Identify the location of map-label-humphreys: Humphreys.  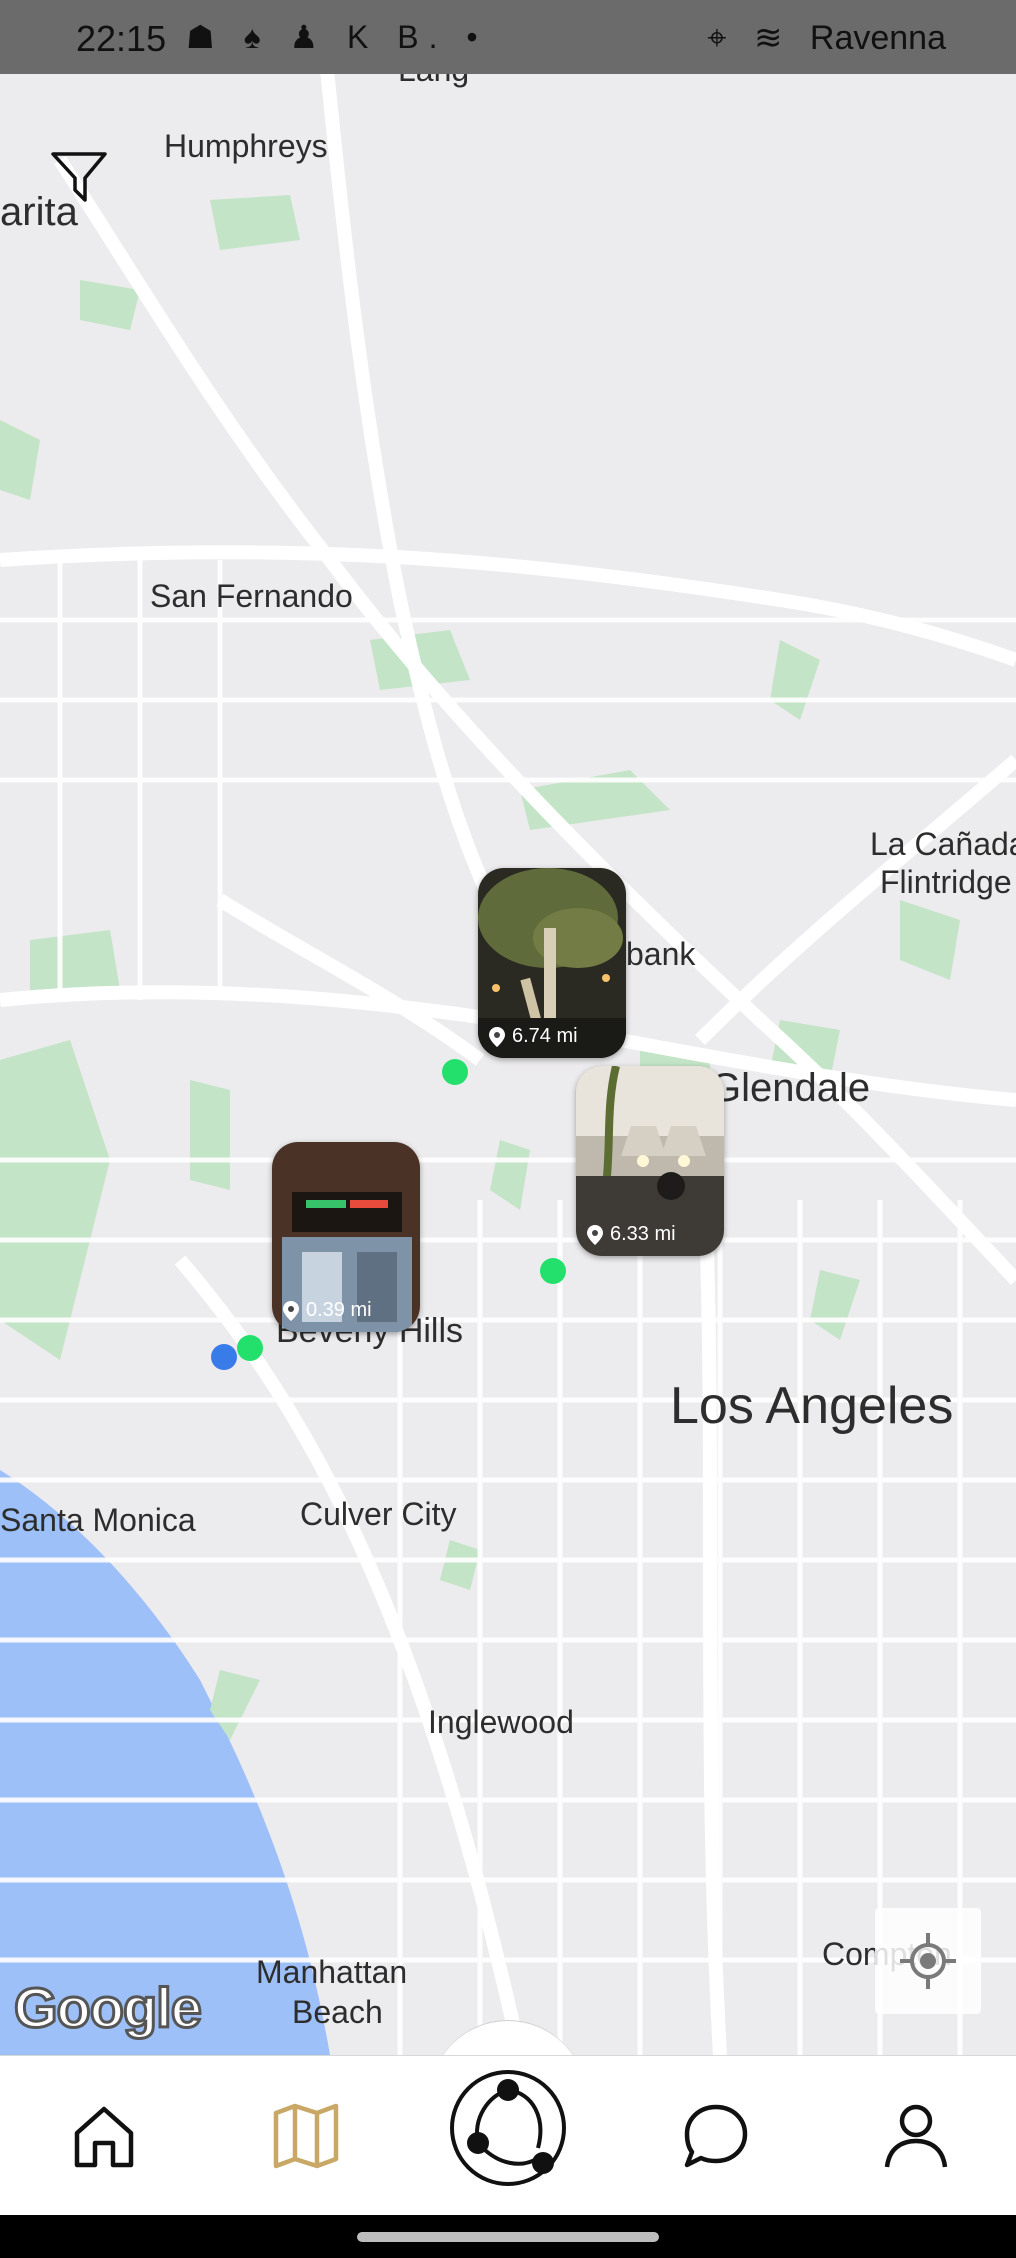
(246, 146).